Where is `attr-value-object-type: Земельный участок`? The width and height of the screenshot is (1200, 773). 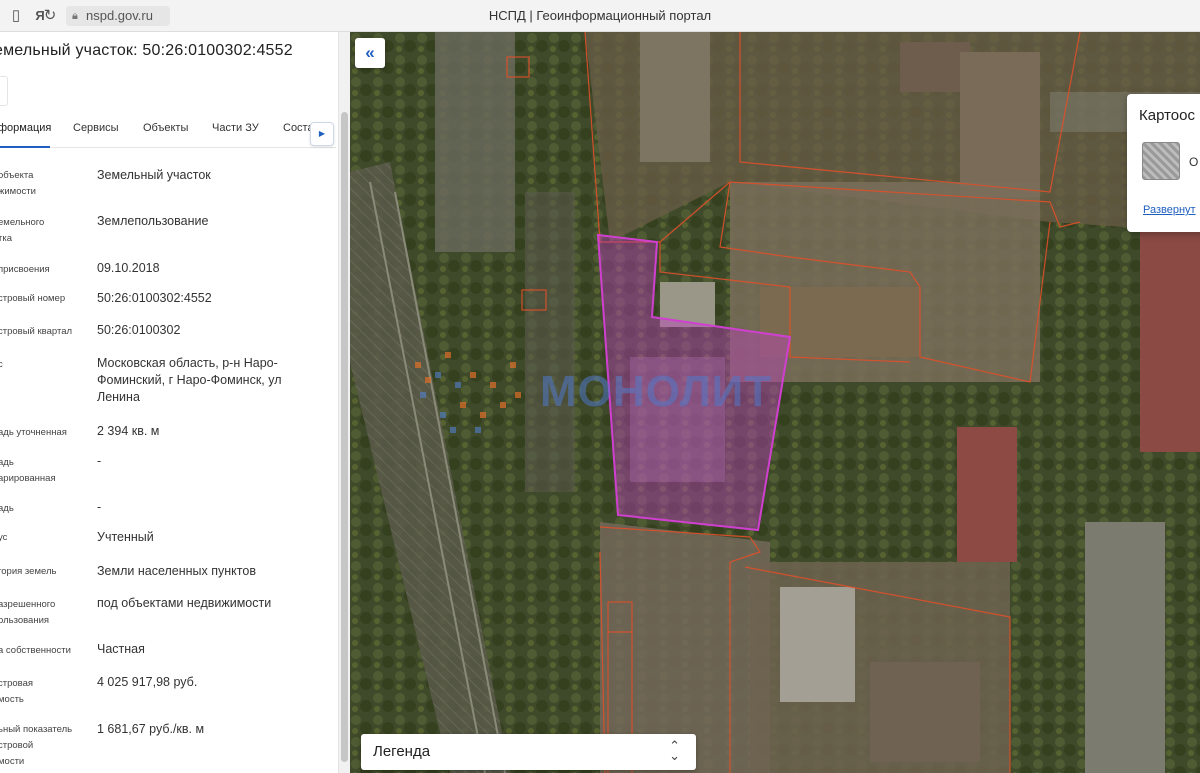 attr-value-object-type: Земельный участок is located at coordinates (154, 175).